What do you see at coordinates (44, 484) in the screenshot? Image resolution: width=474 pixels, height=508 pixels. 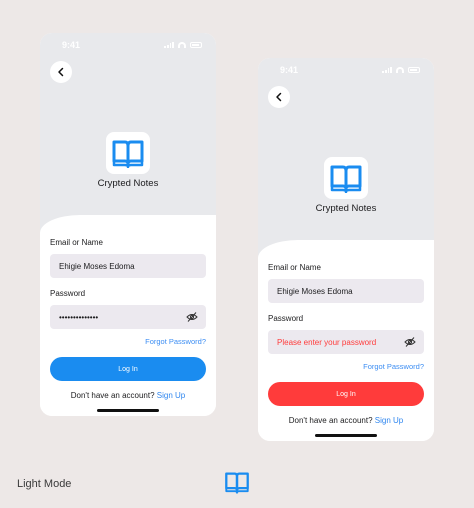 I see `mode-label: Light Mode` at bounding box center [44, 484].